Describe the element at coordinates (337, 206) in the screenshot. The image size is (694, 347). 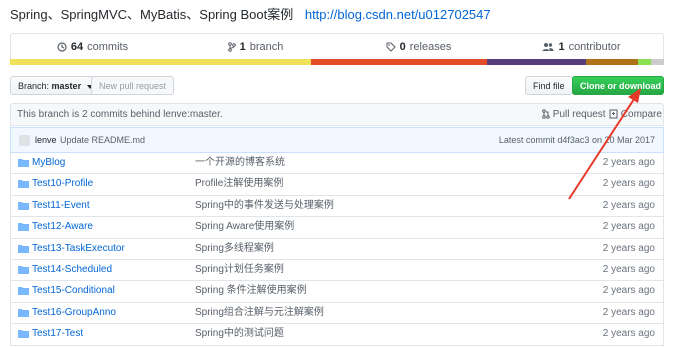
I see `table-row: Test11-Event Spring中的事件发送与处理案例 2 years ago` at that location.